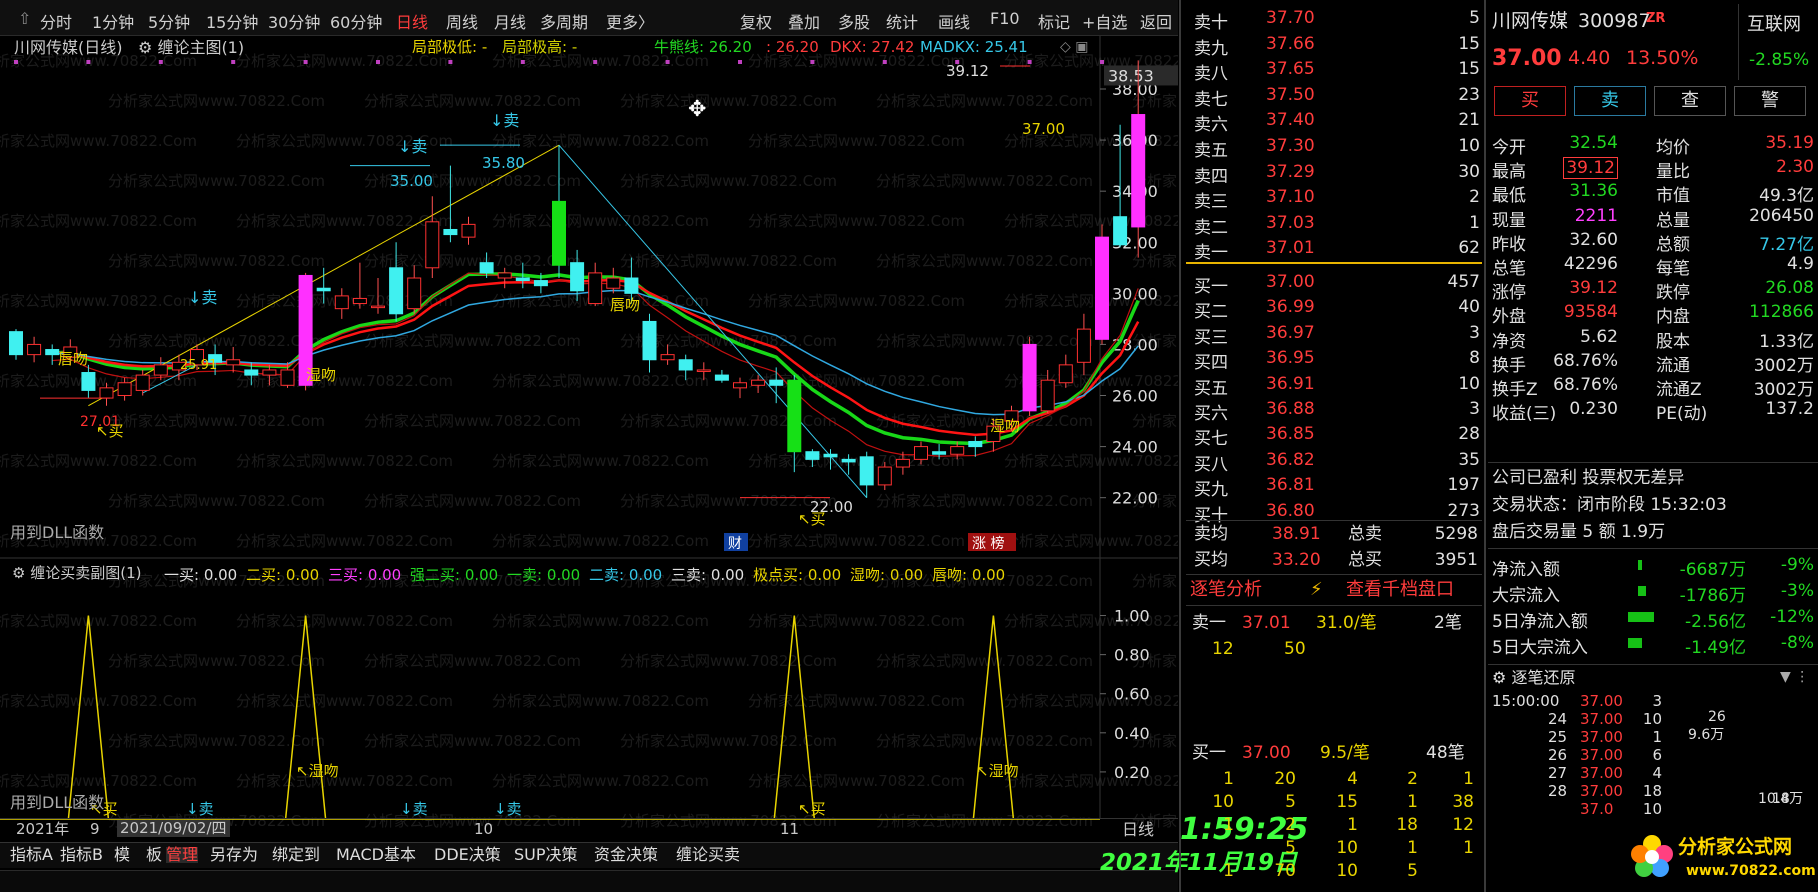 This screenshot has height=892, width=1818. What do you see at coordinates (76, 573) in the screenshot?
I see `sub-chart-title: ⚙ 缠论买卖副图(1)` at bounding box center [76, 573].